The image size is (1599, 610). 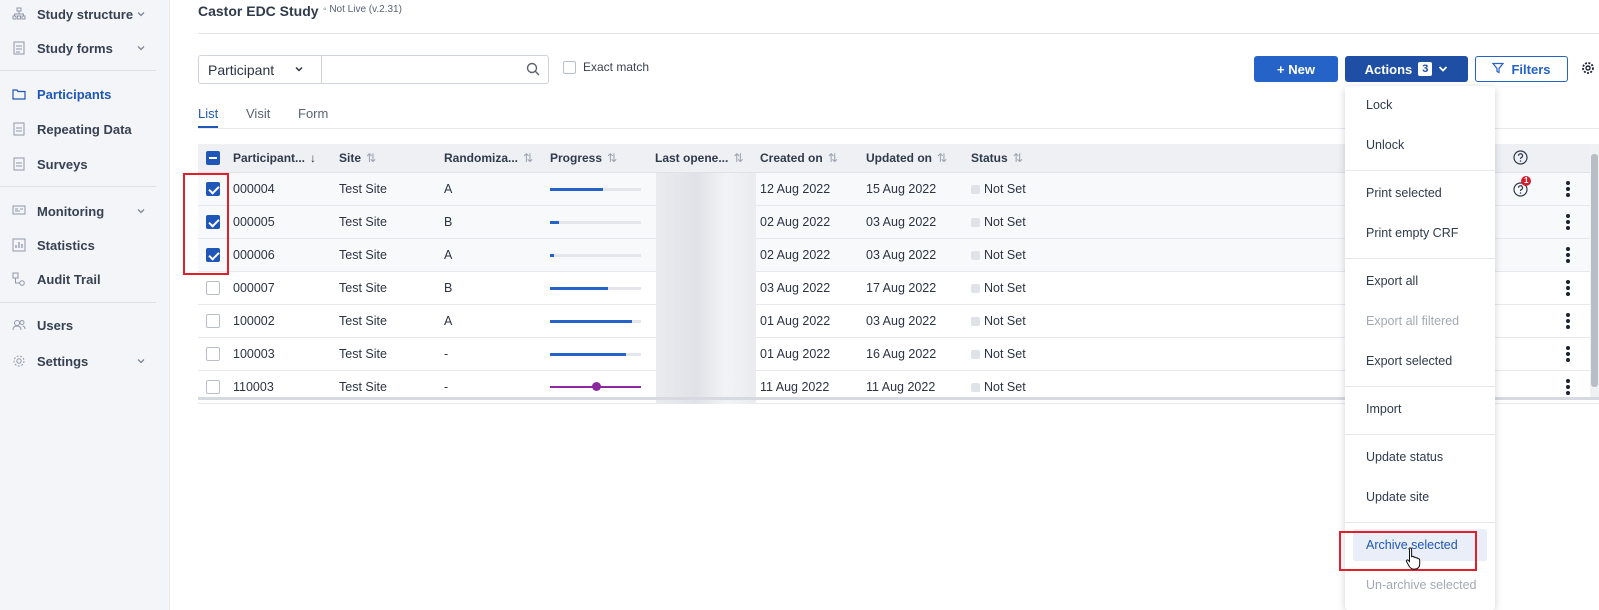 I want to click on page-title: Castor EDC Study, so click(x=258, y=11).